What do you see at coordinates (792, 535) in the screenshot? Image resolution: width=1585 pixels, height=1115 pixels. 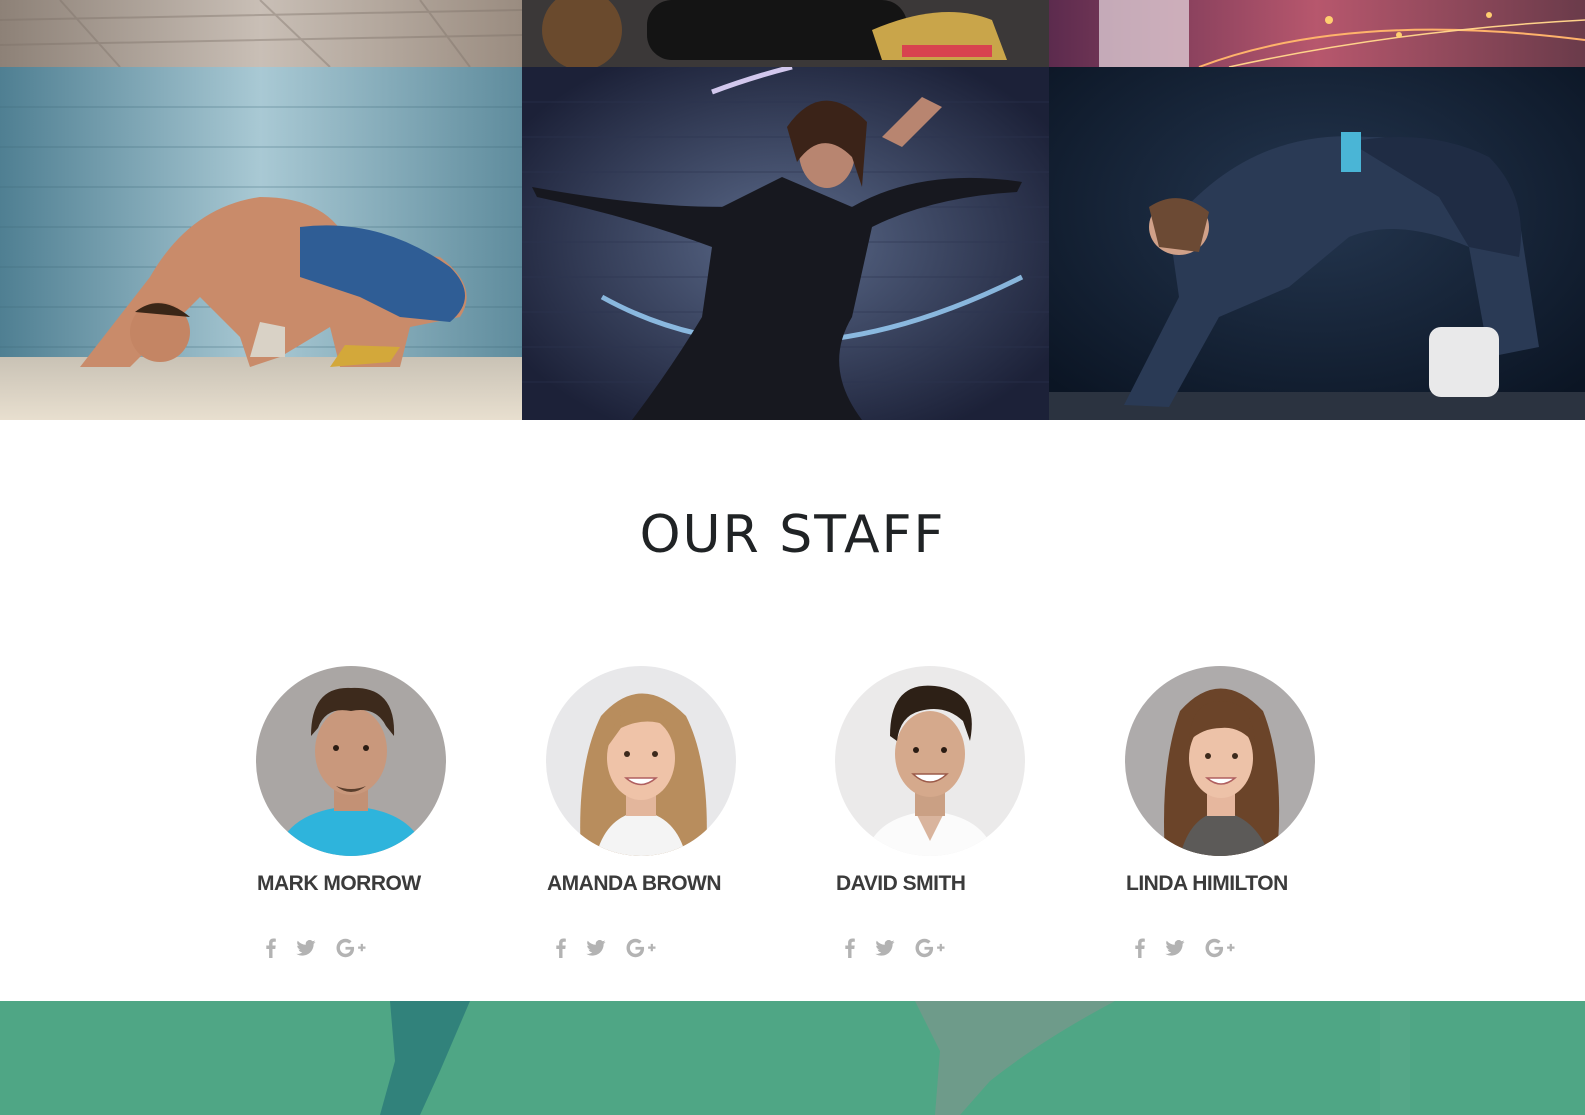 I see `section-title: OUR STAFF` at bounding box center [792, 535].